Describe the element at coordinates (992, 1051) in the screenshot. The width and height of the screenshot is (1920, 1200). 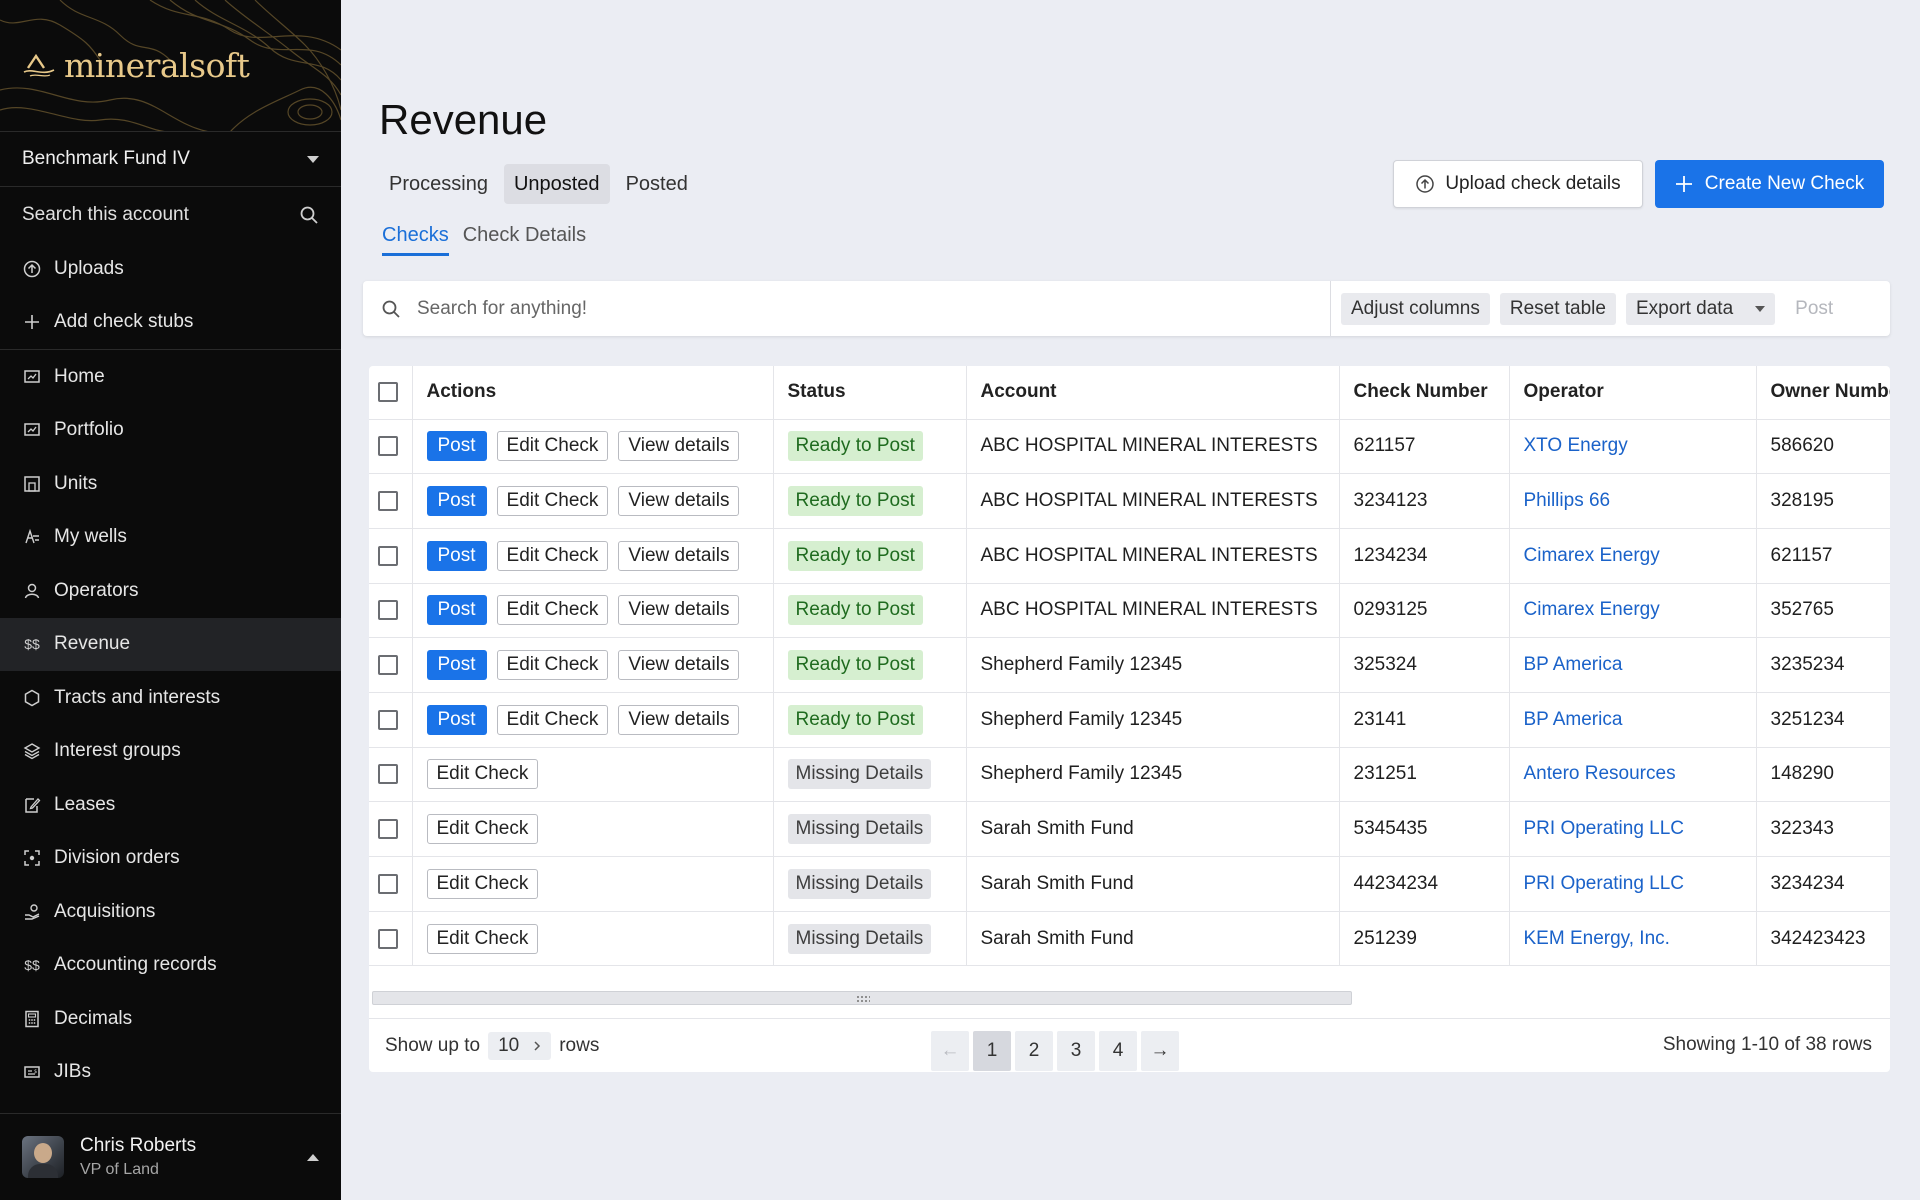
I see `page-button-1: 1` at that location.